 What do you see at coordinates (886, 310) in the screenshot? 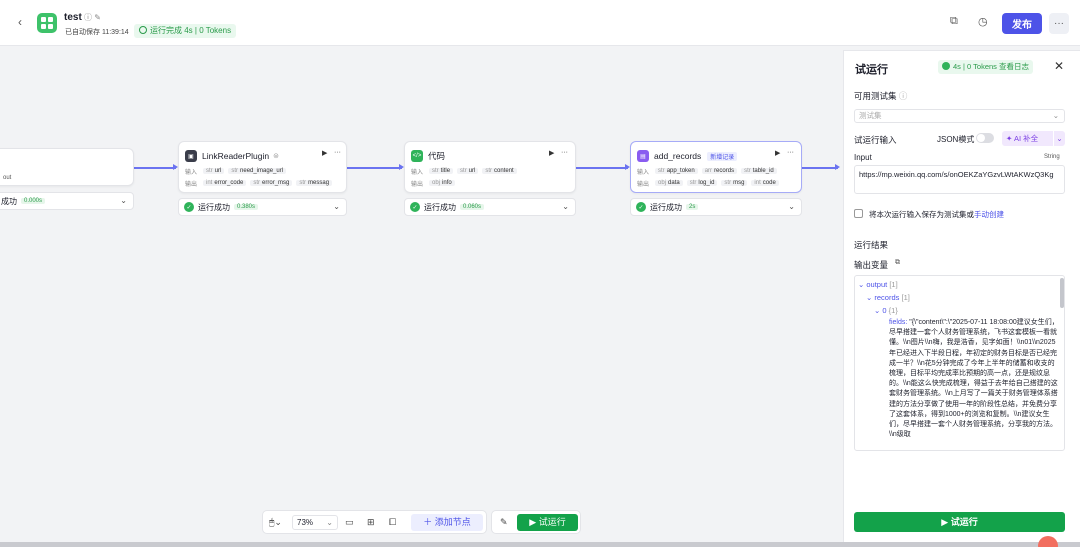
I see `tree-index: ⌄ 0 {1}` at bounding box center [886, 310].